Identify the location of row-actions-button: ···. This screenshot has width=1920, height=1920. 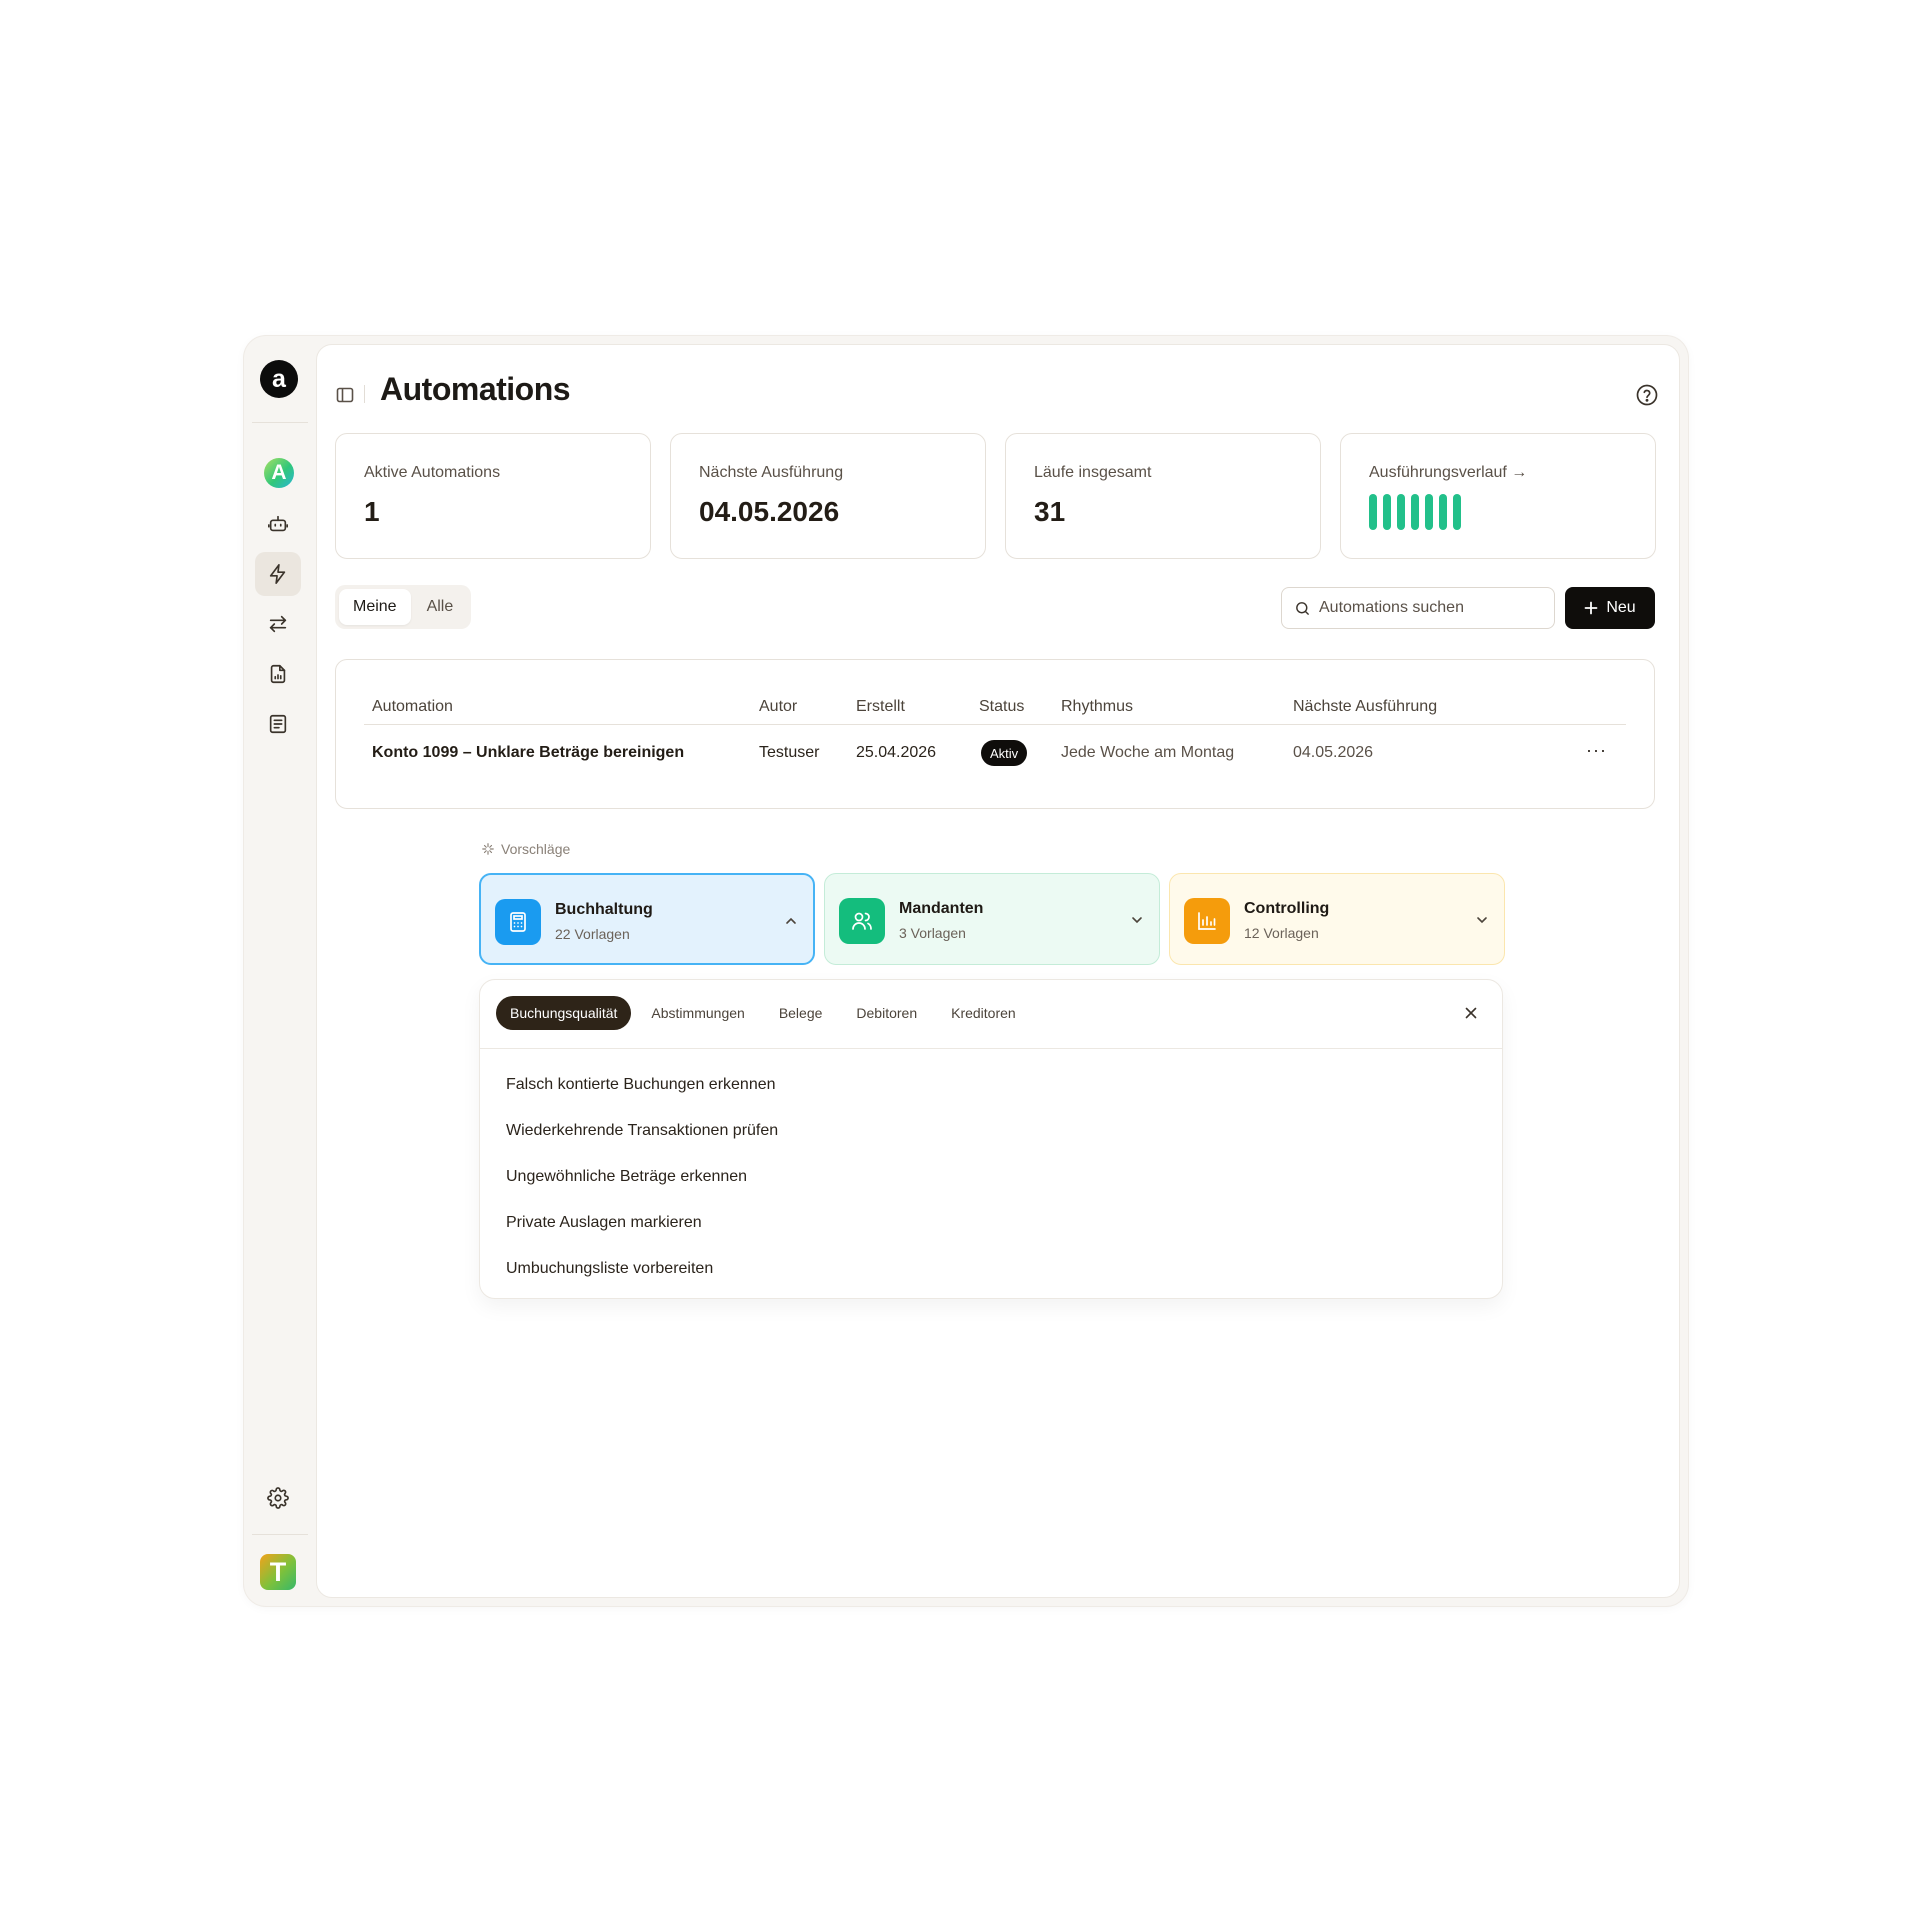
(1596, 750).